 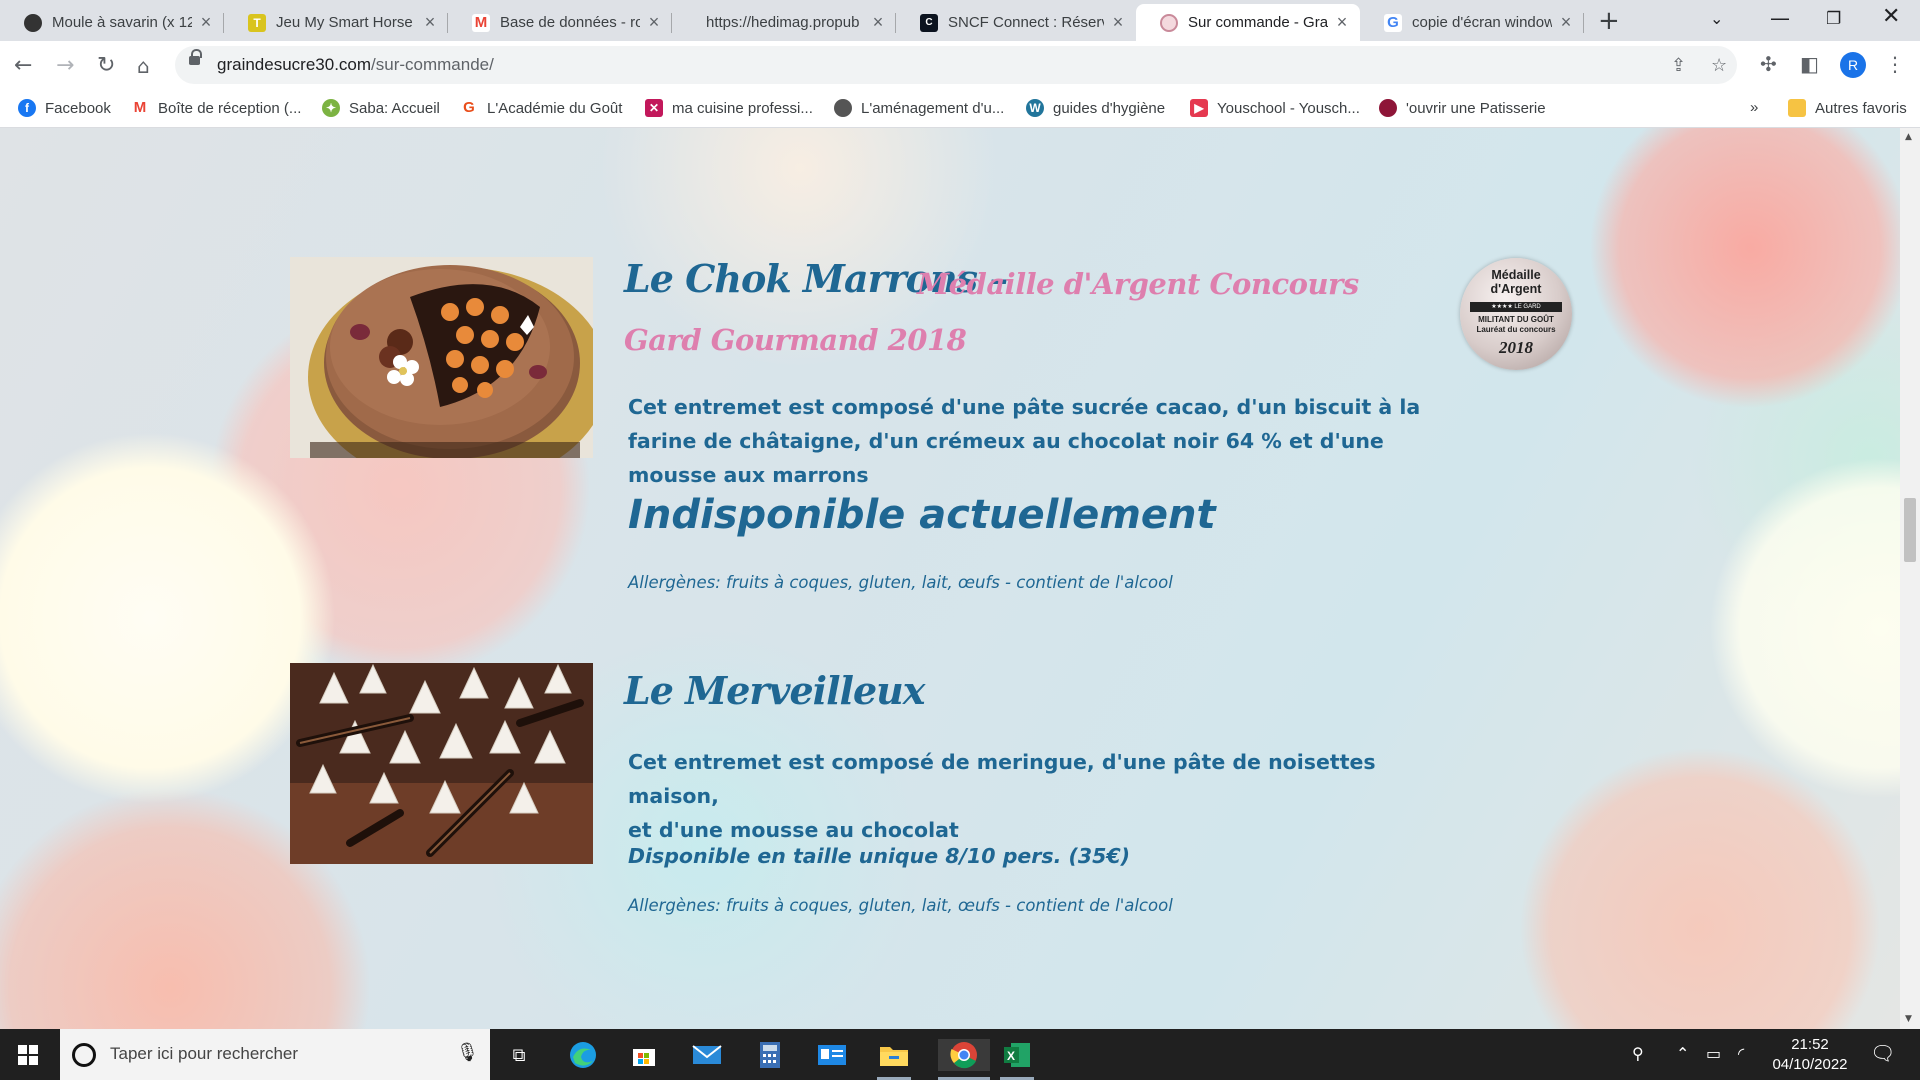 I want to click on bookmark-facebook: f Facebook, so click(x=64, y=108).